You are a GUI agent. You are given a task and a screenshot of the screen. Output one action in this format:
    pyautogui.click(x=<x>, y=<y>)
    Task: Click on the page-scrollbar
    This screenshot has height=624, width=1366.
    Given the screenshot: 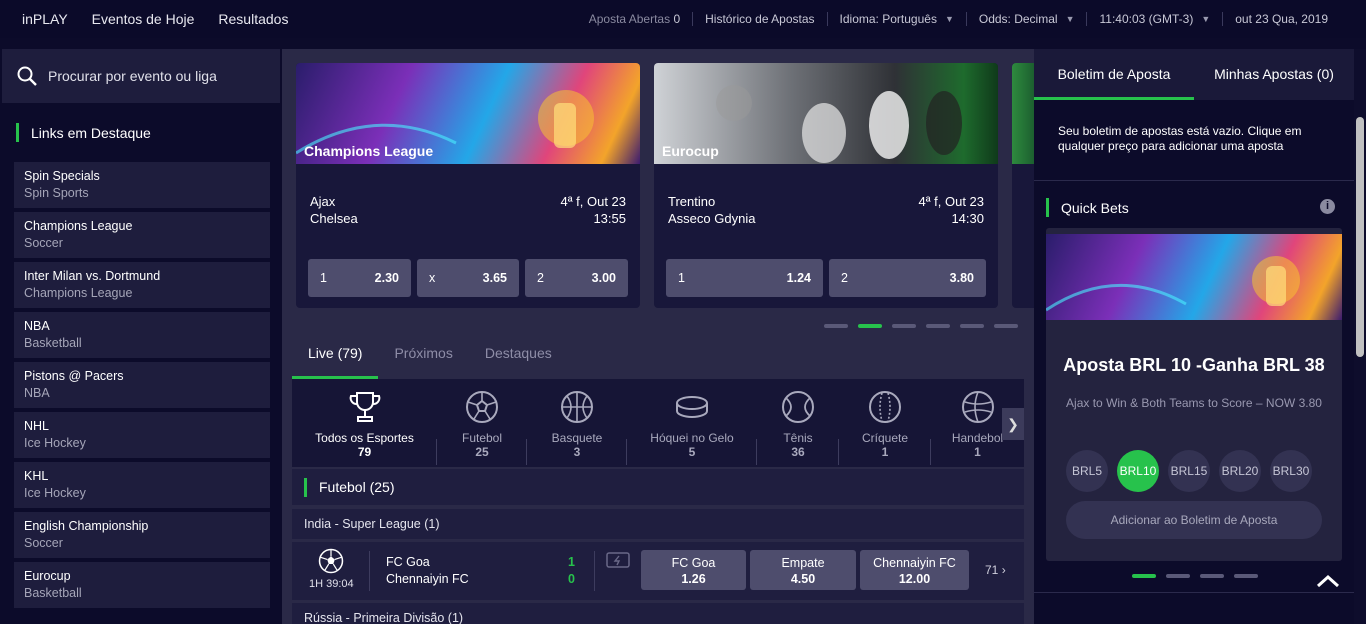 What is the action you would take?
    pyautogui.click(x=1360, y=336)
    